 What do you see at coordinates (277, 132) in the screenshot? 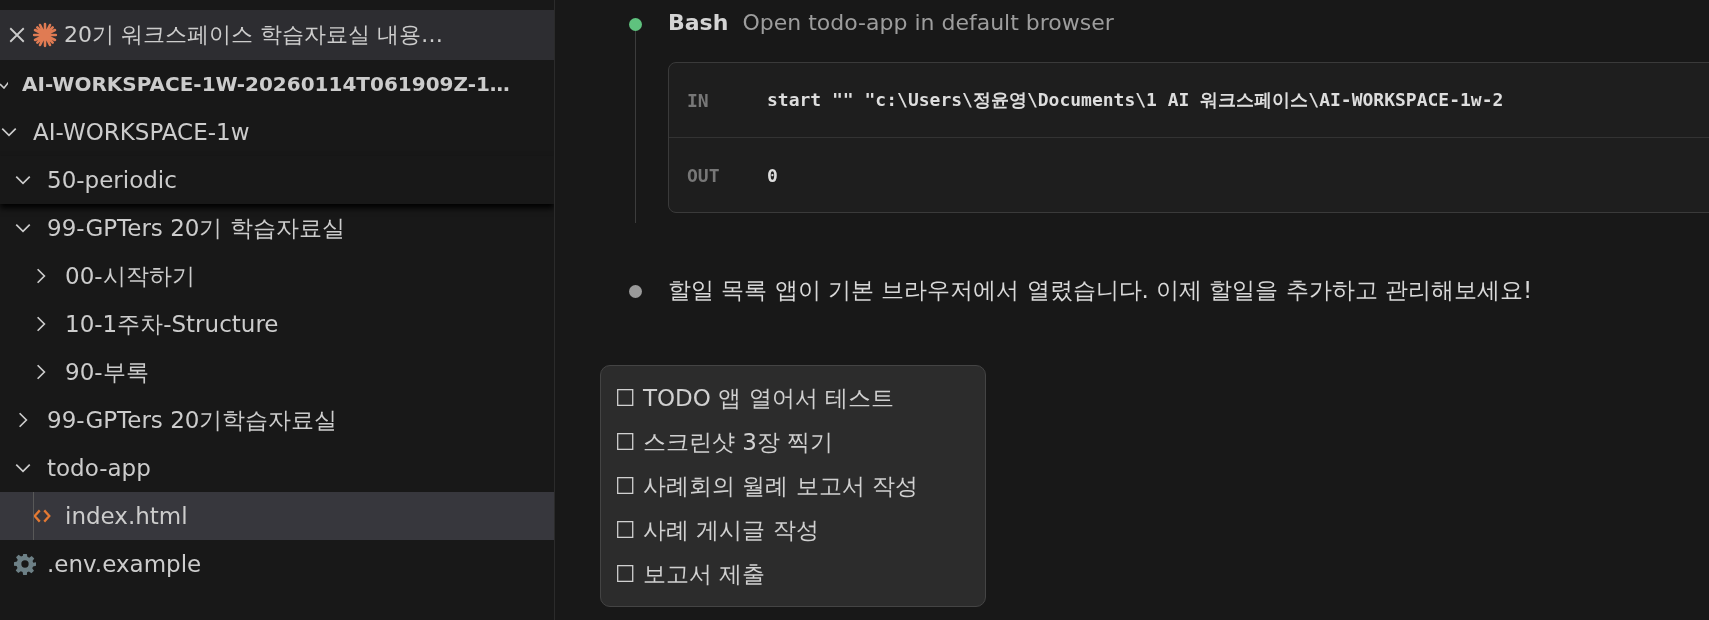
I see `tree-item: AI-WORKSPACE-1w` at bounding box center [277, 132].